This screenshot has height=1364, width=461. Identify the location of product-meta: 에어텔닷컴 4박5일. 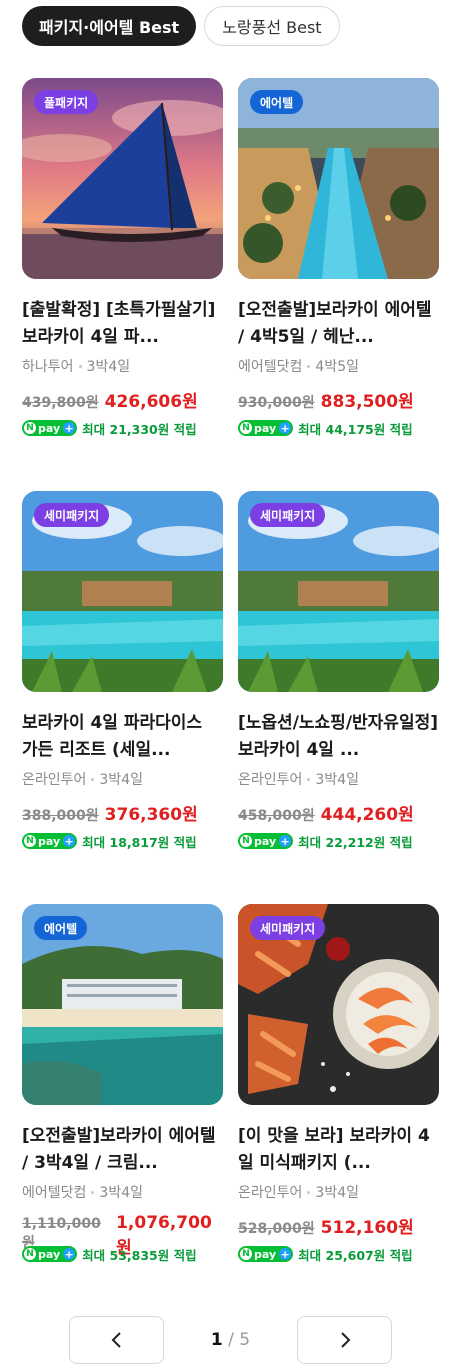
(338, 366).